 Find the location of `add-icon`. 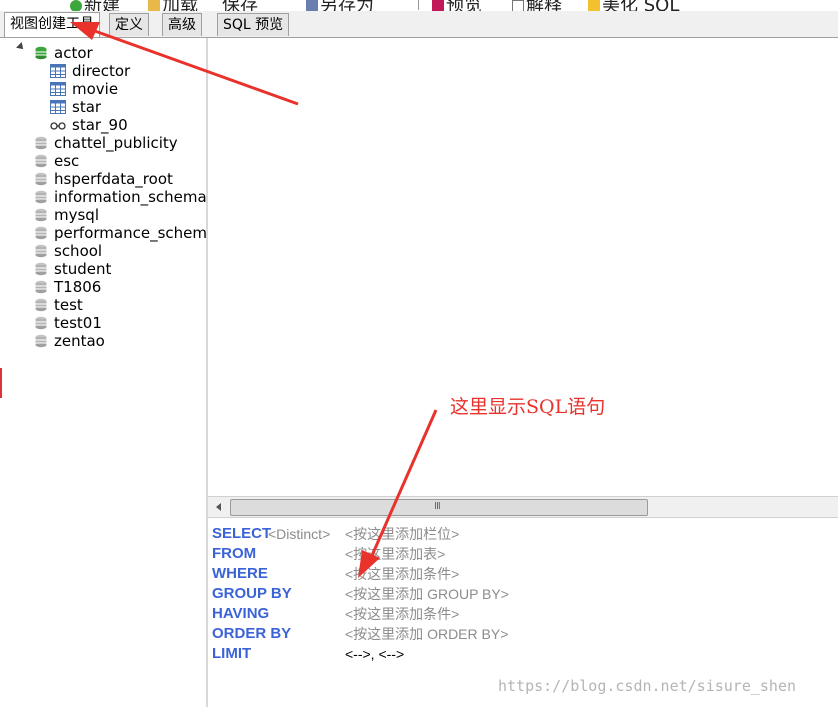

add-icon is located at coordinates (76, 5).